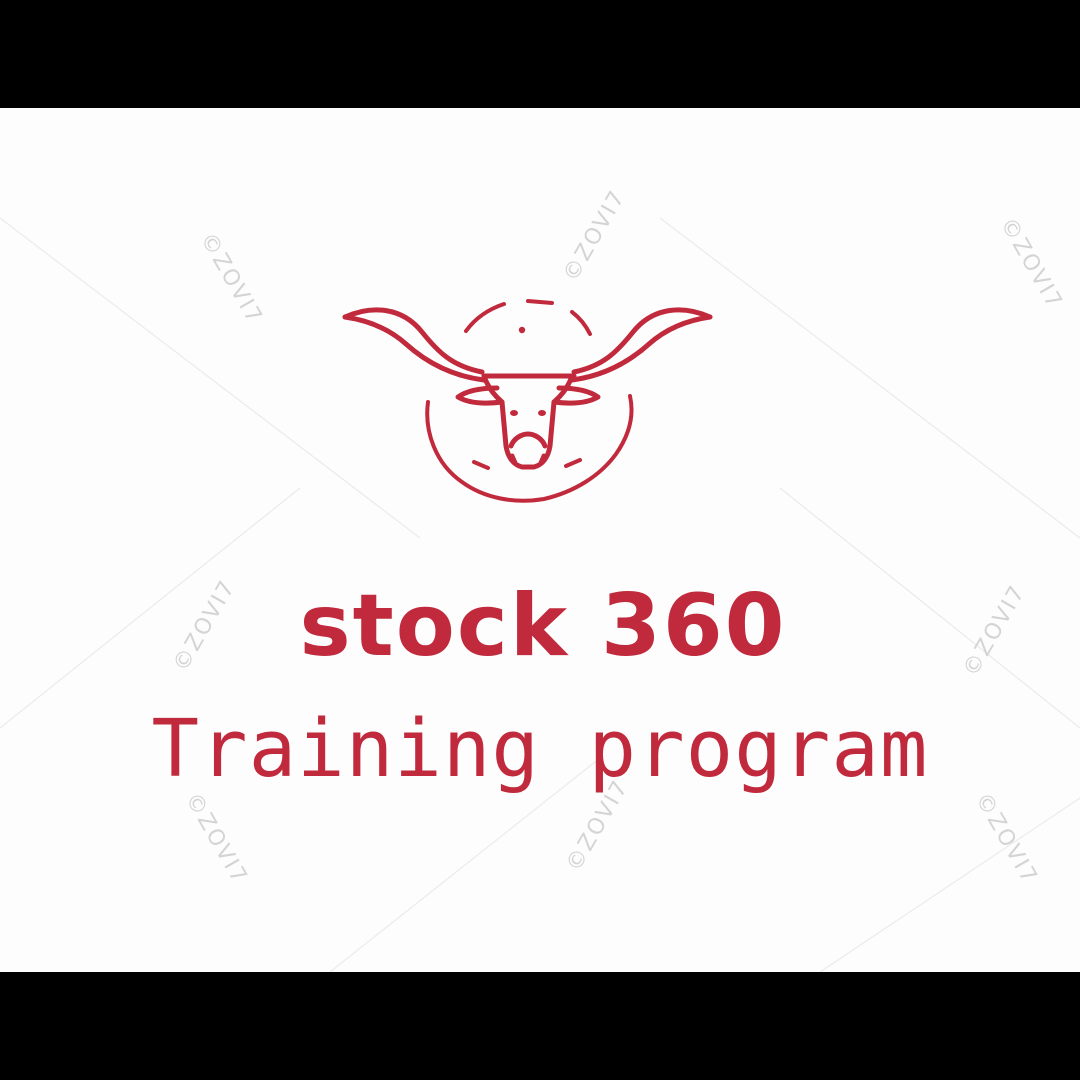 This screenshot has height=1080, width=1080. I want to click on longhorn-bull-icon, so click(527, 401).